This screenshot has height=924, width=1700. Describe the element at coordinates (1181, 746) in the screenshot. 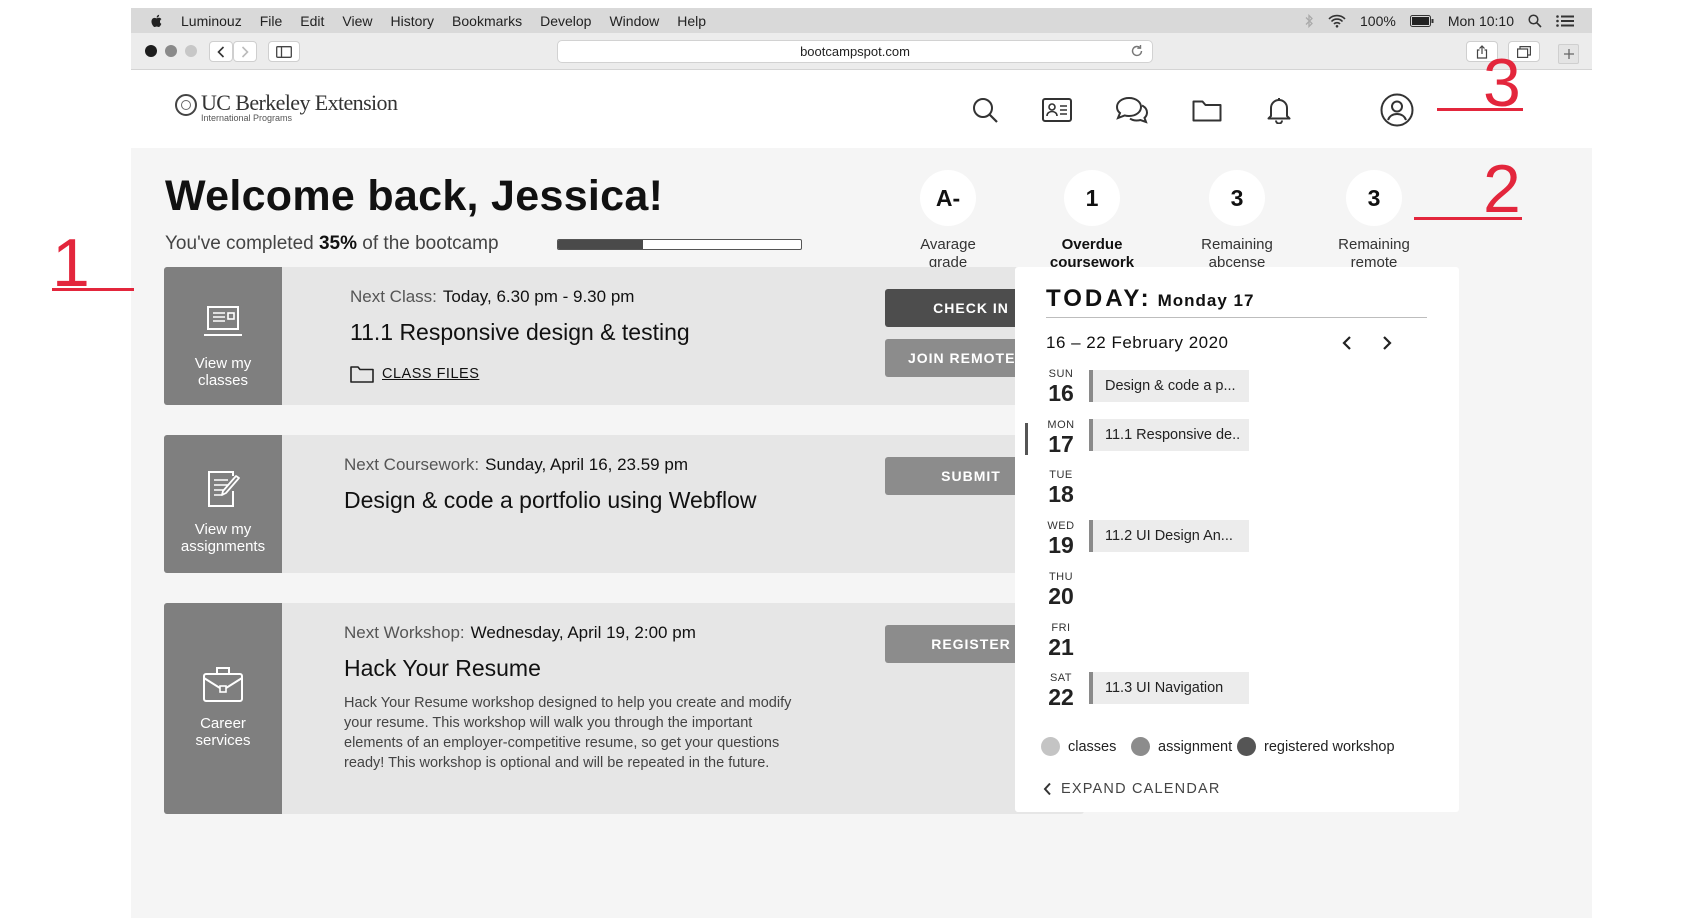

I see `legend-assignment: assignment` at that location.